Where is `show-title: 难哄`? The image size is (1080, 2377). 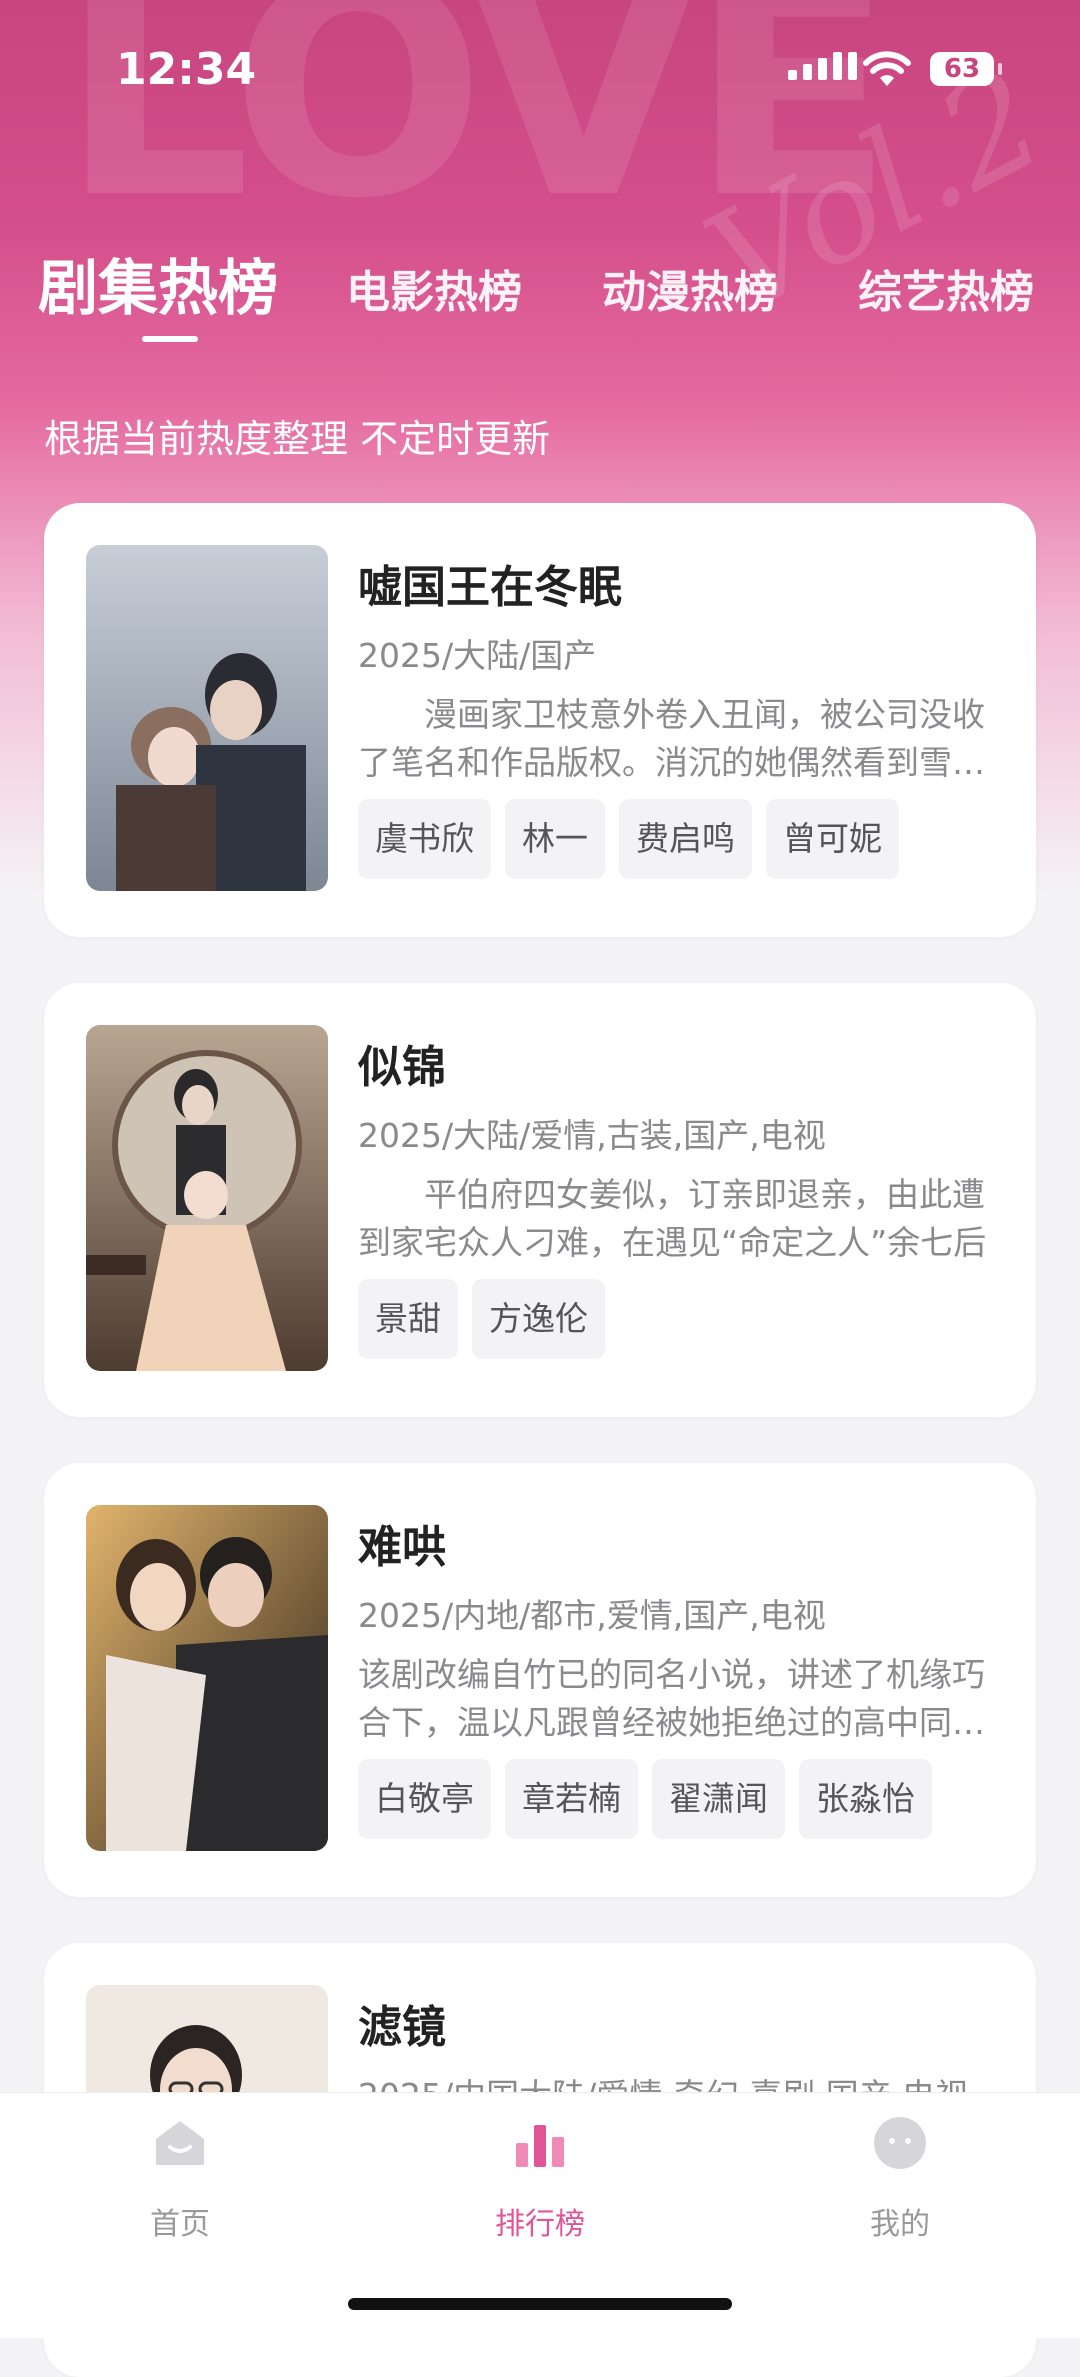 show-title: 难哄 is located at coordinates (402, 1547).